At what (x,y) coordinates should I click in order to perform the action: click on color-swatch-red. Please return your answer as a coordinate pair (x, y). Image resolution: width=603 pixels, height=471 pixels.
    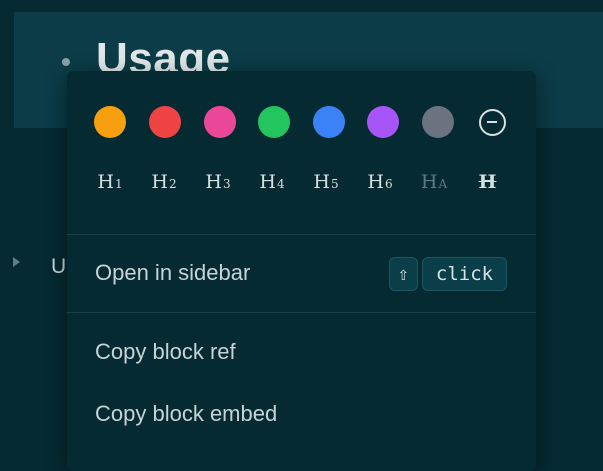
    Looking at the image, I should click on (165, 122).